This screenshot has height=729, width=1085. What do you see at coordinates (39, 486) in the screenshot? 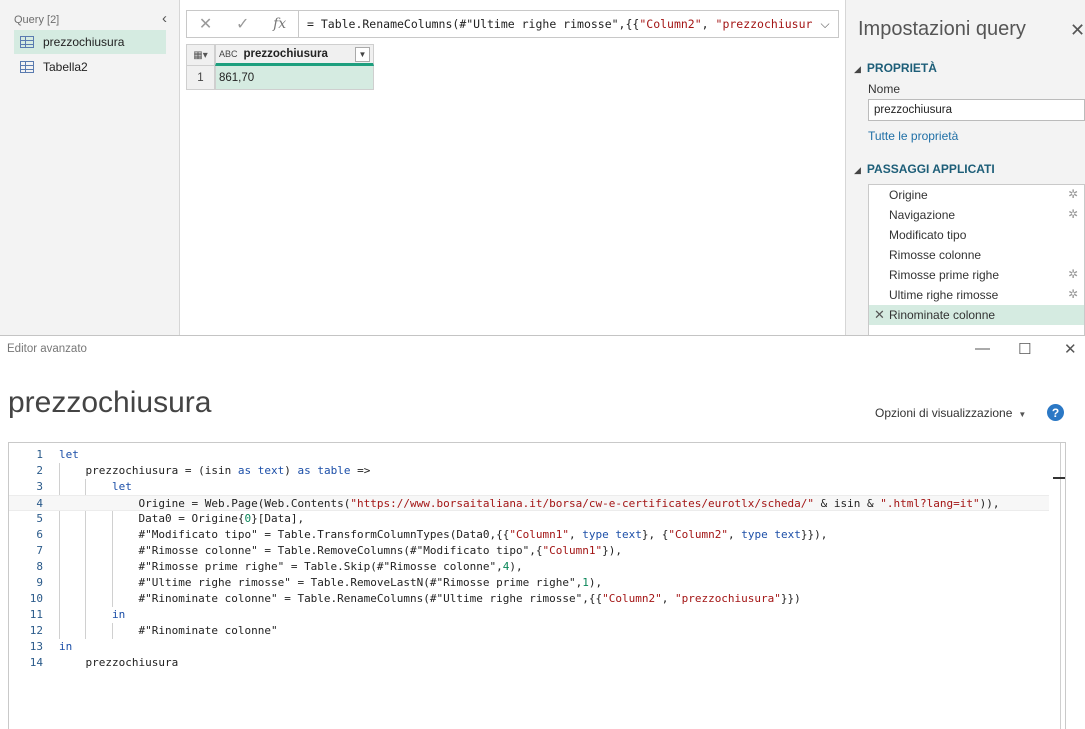
I see `line-number: 3` at bounding box center [39, 486].